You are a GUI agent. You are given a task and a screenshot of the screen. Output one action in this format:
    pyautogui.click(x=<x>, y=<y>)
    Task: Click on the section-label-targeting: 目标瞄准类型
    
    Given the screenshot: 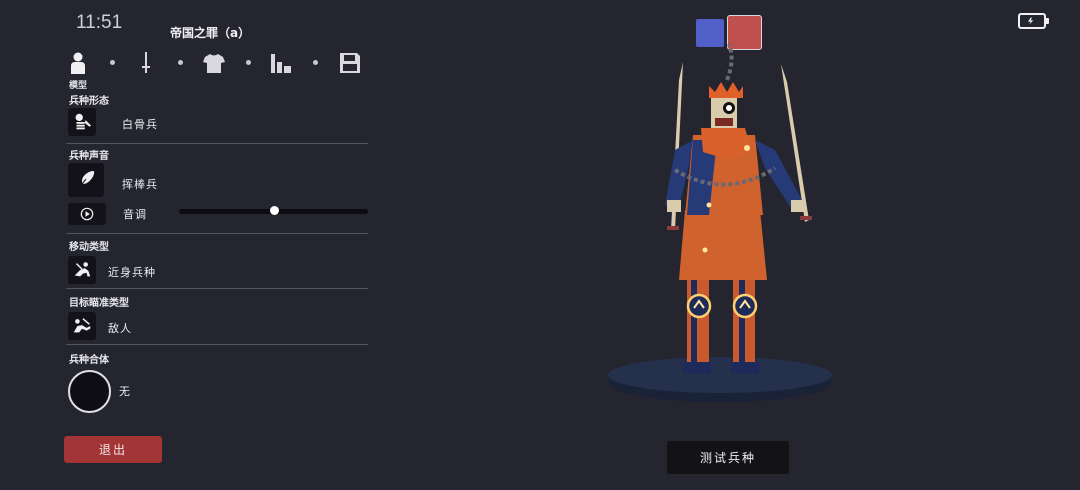 What is the action you would take?
    pyautogui.click(x=99, y=303)
    